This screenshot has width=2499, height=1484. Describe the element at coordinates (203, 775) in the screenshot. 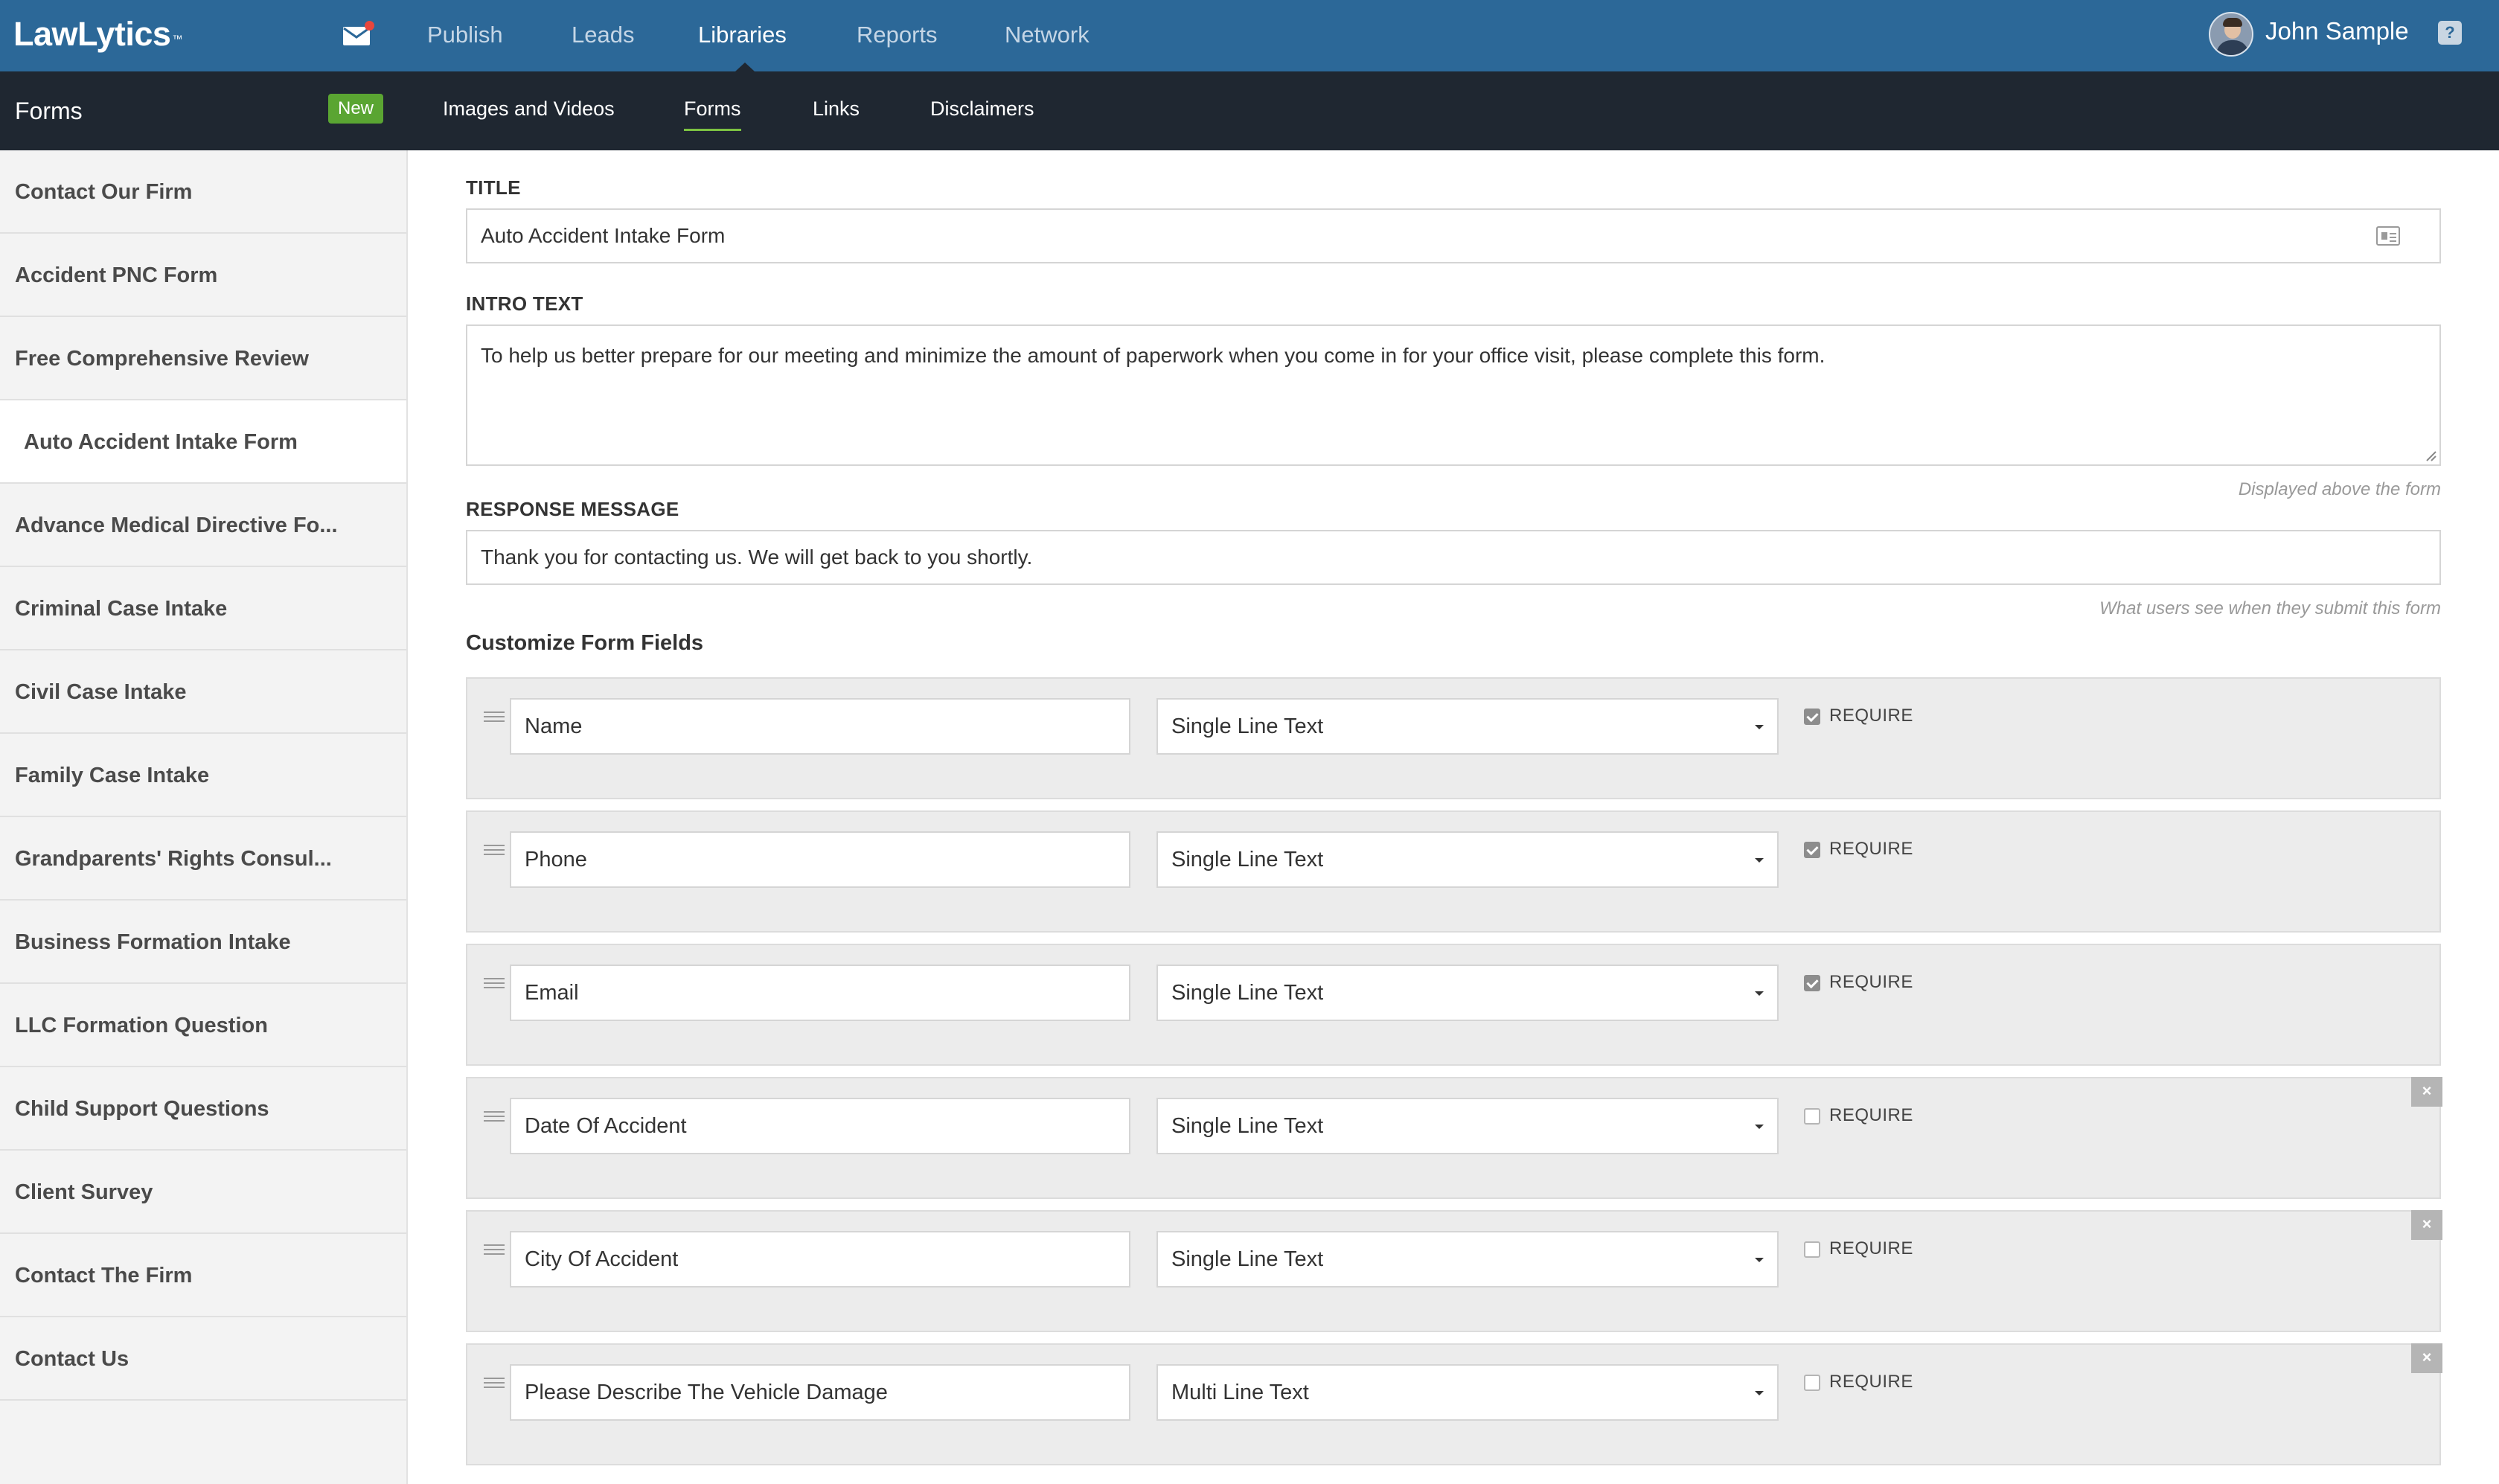

I see `sidebar-item-family-case-intake: Family Case Intake` at that location.